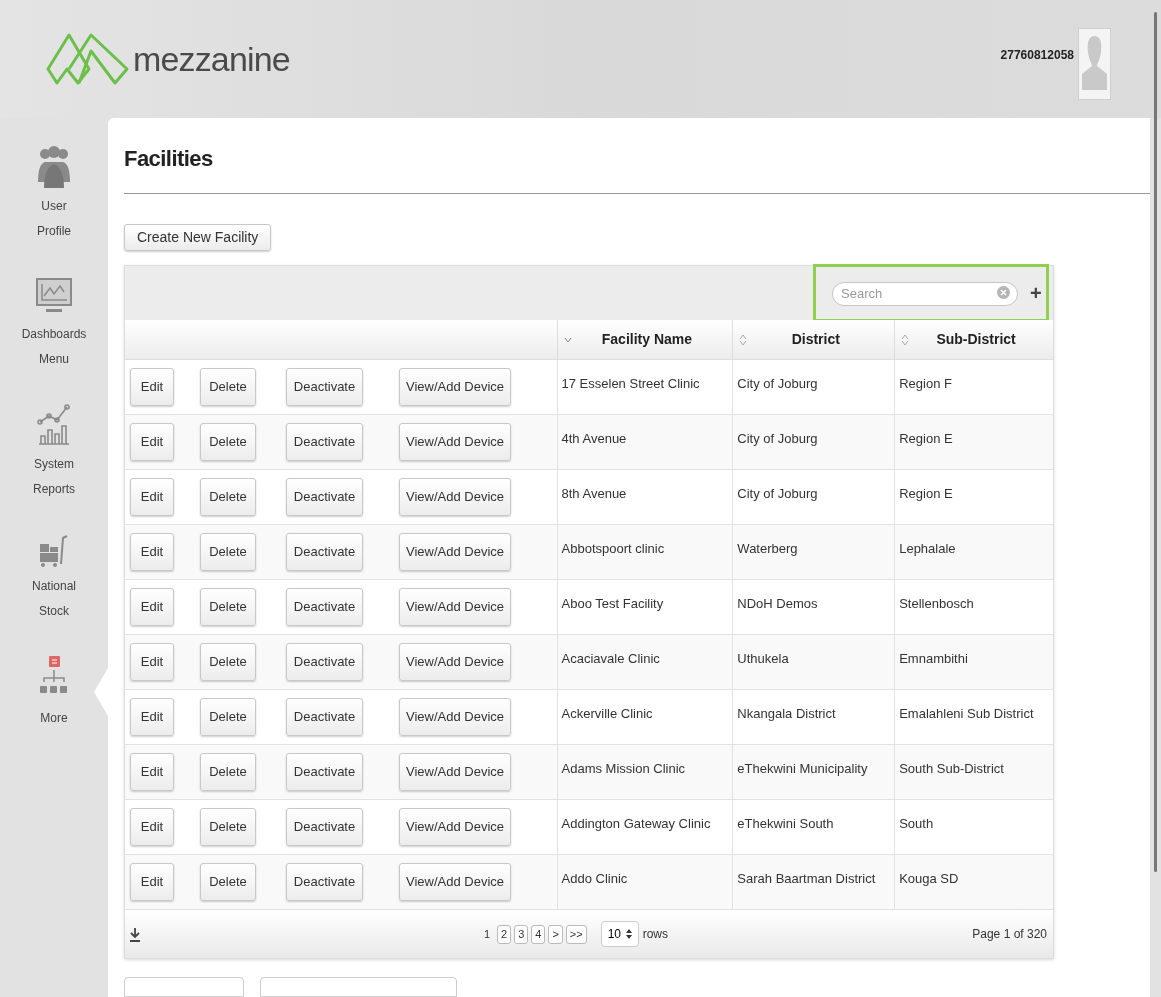 The image size is (1161, 997). Describe the element at coordinates (813, 717) in the screenshot. I see `table-cell: Nkangala District` at that location.